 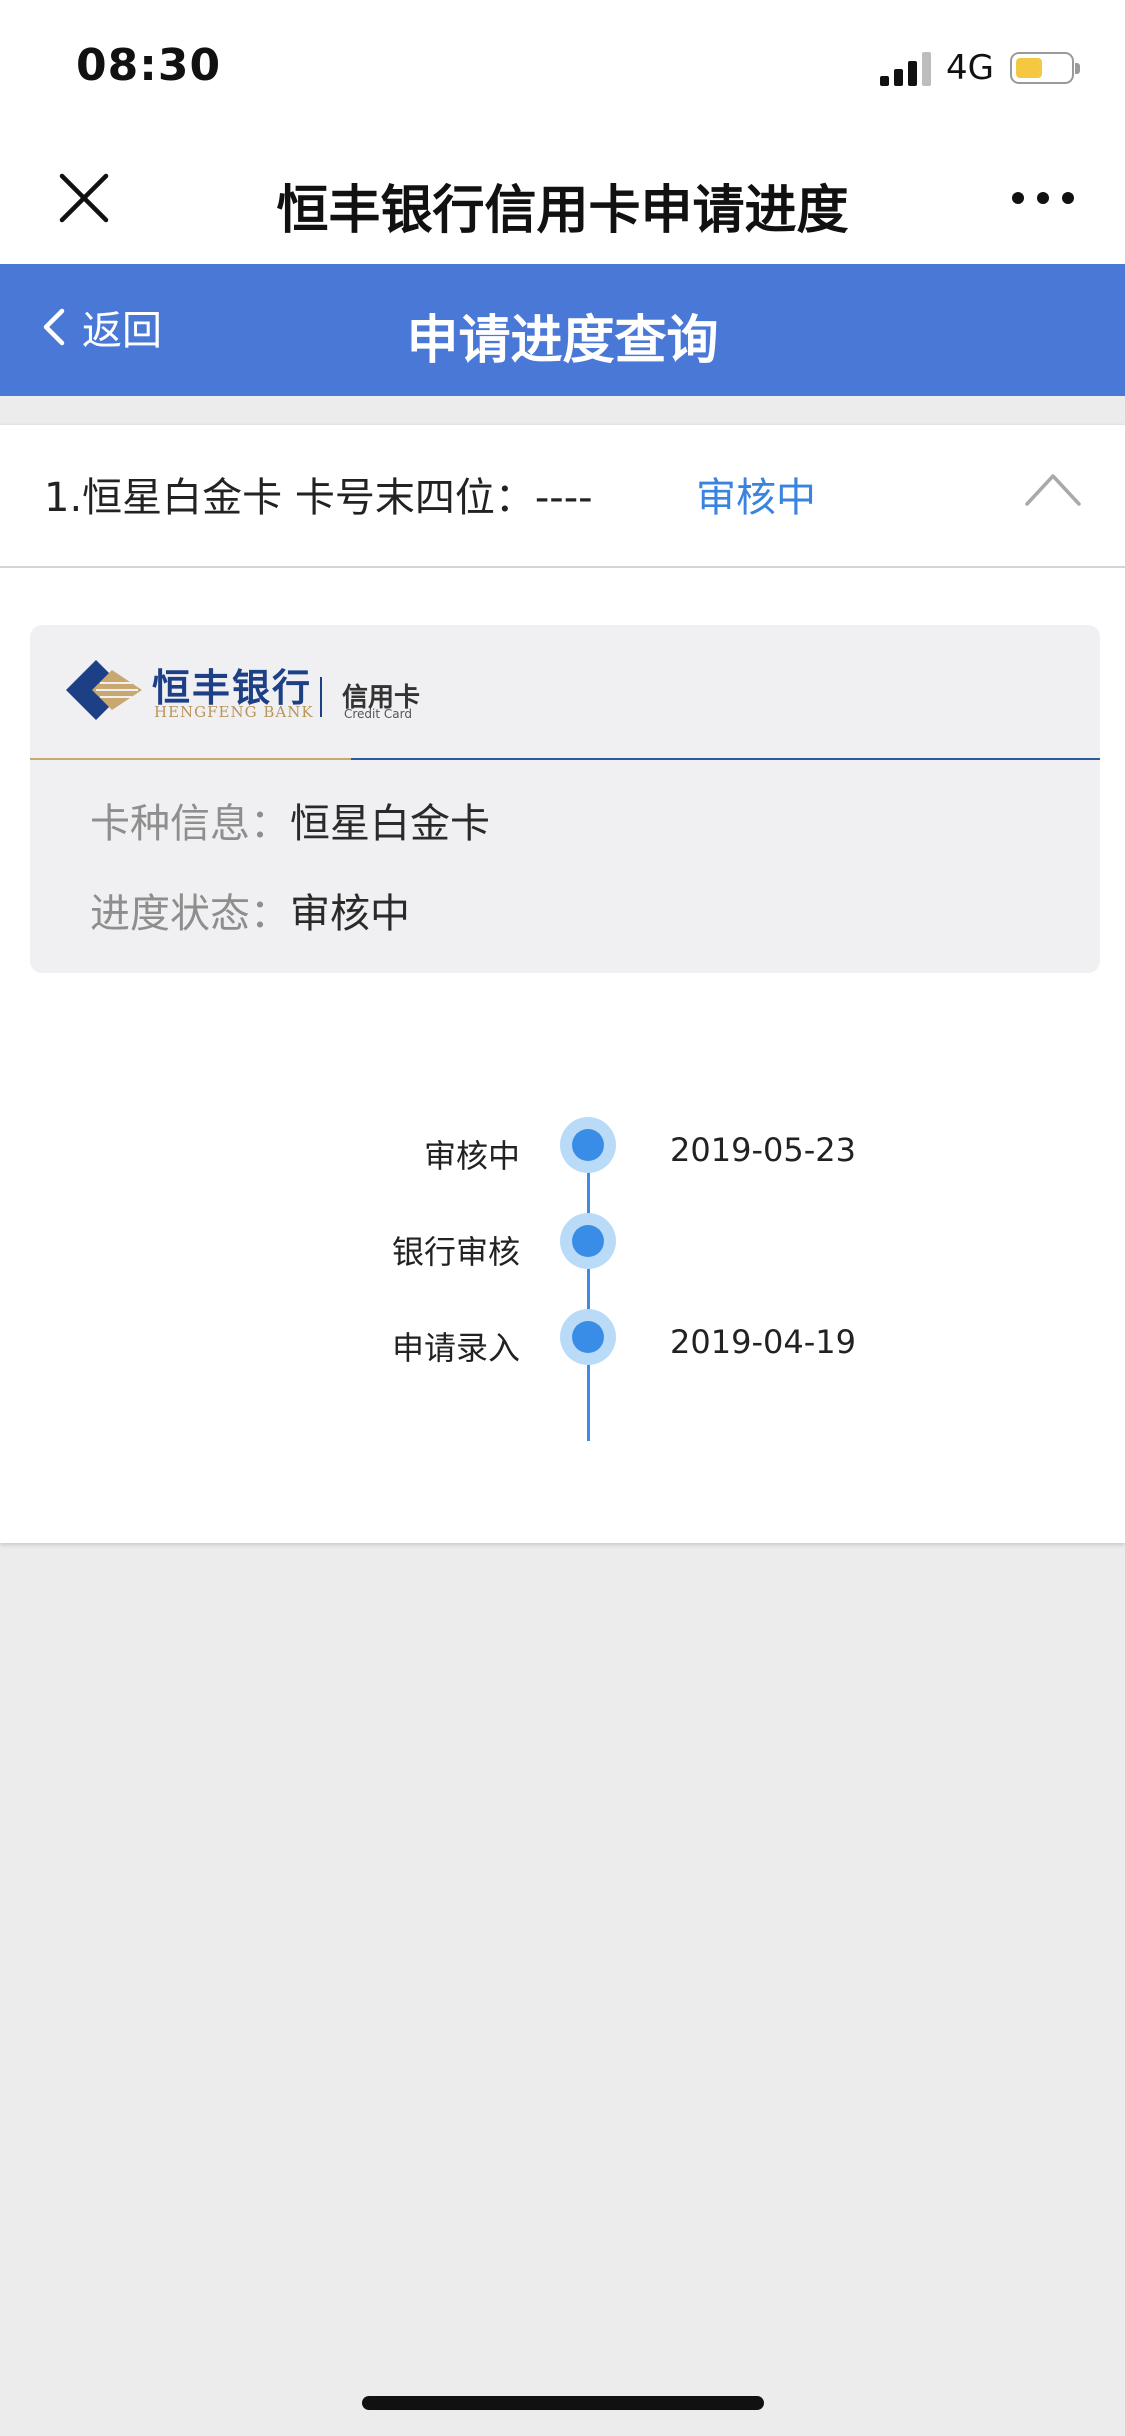 What do you see at coordinates (565, 692) in the screenshot?
I see `bank-logo: 恒丰银行 HENGFENG BANK 信用卡 Credit Card` at bounding box center [565, 692].